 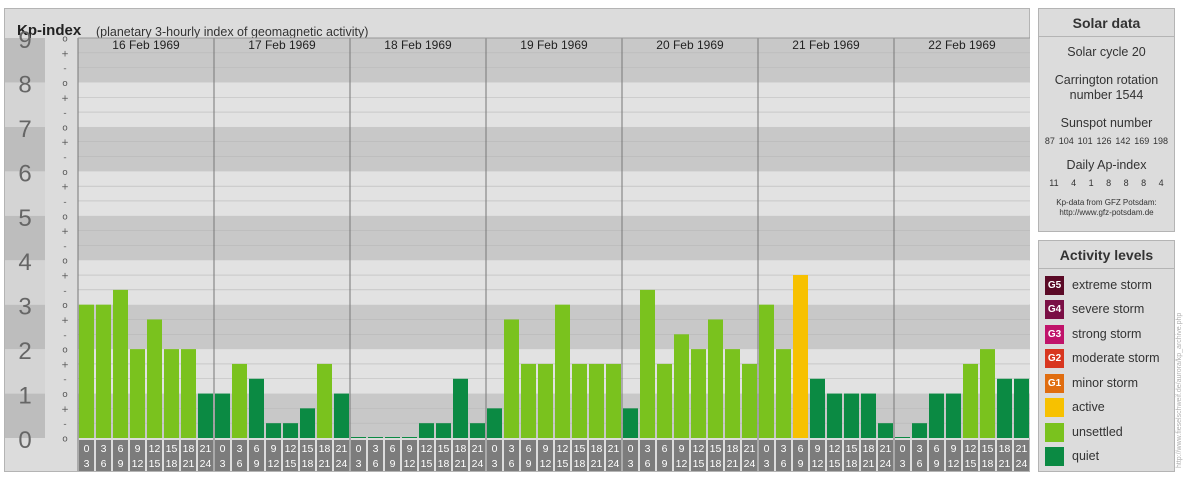 I want to click on ap-value: 1, so click(x=1091, y=183).